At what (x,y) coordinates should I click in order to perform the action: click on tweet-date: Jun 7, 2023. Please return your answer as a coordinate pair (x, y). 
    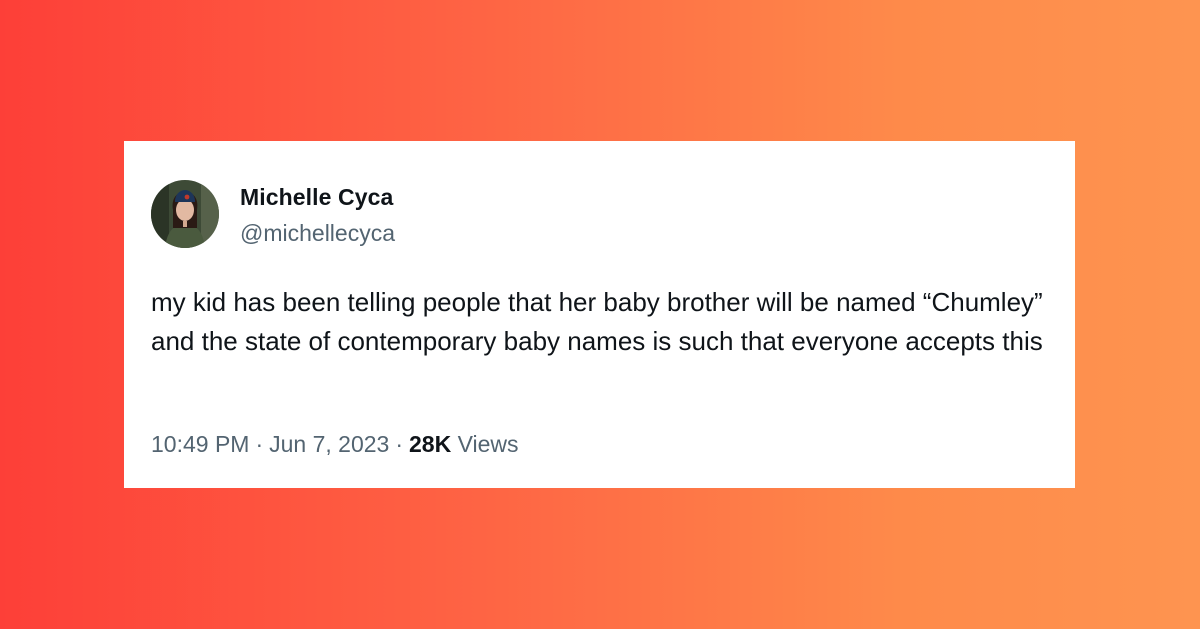
    Looking at the image, I should click on (329, 444).